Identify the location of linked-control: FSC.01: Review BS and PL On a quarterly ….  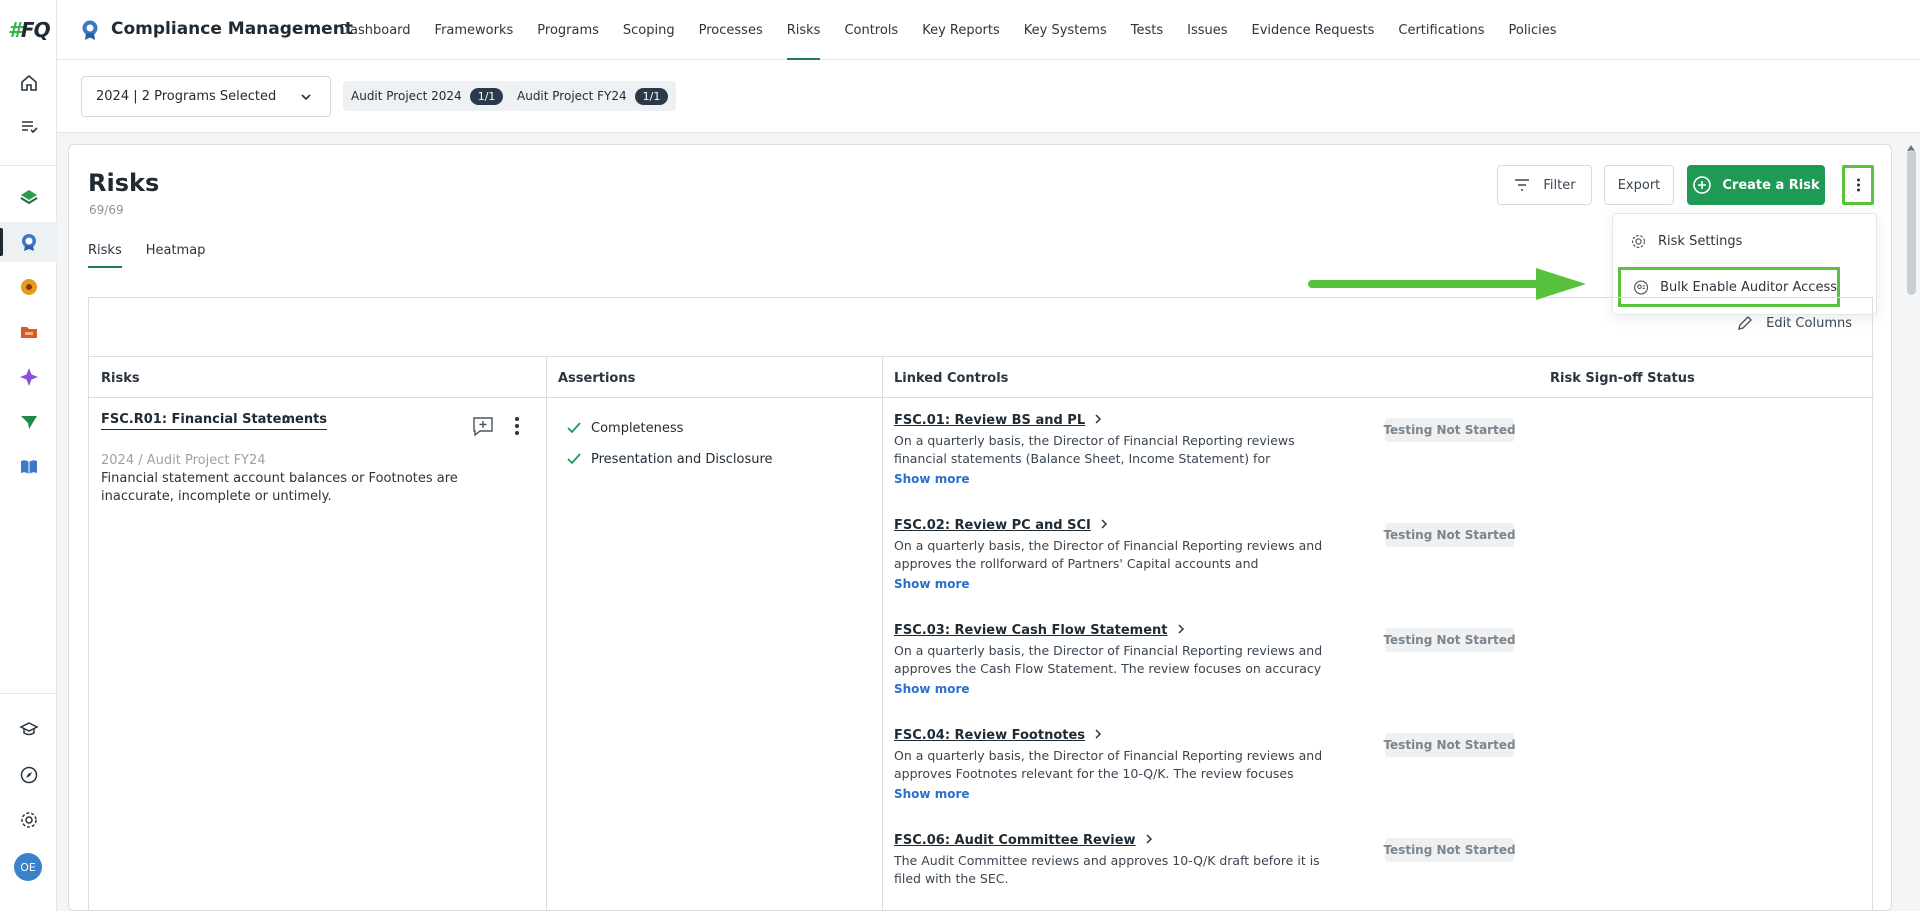
(1109, 449).